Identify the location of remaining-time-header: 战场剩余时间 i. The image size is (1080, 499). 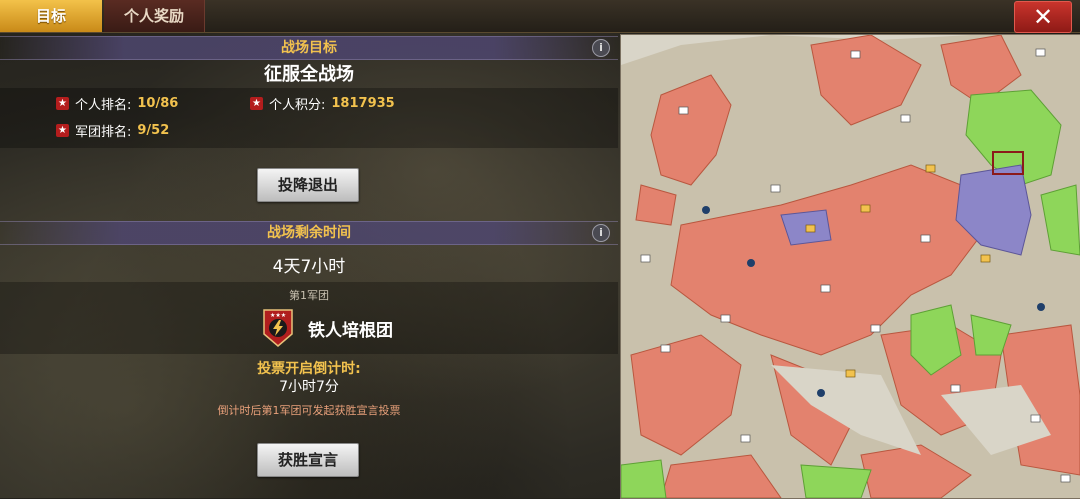
(309, 233).